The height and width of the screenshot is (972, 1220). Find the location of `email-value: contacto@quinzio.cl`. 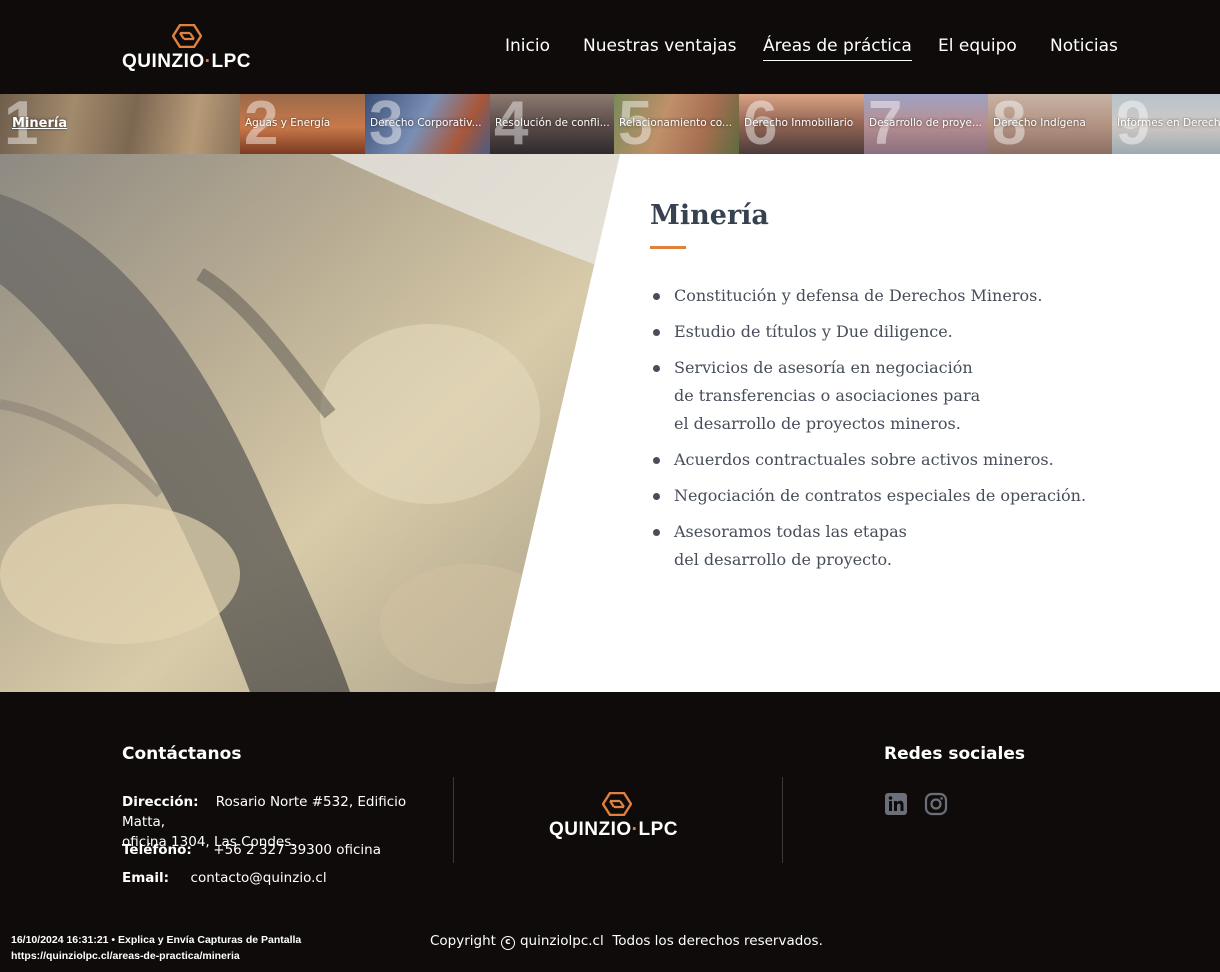

email-value: contacto@quinzio.cl is located at coordinates (259, 878).